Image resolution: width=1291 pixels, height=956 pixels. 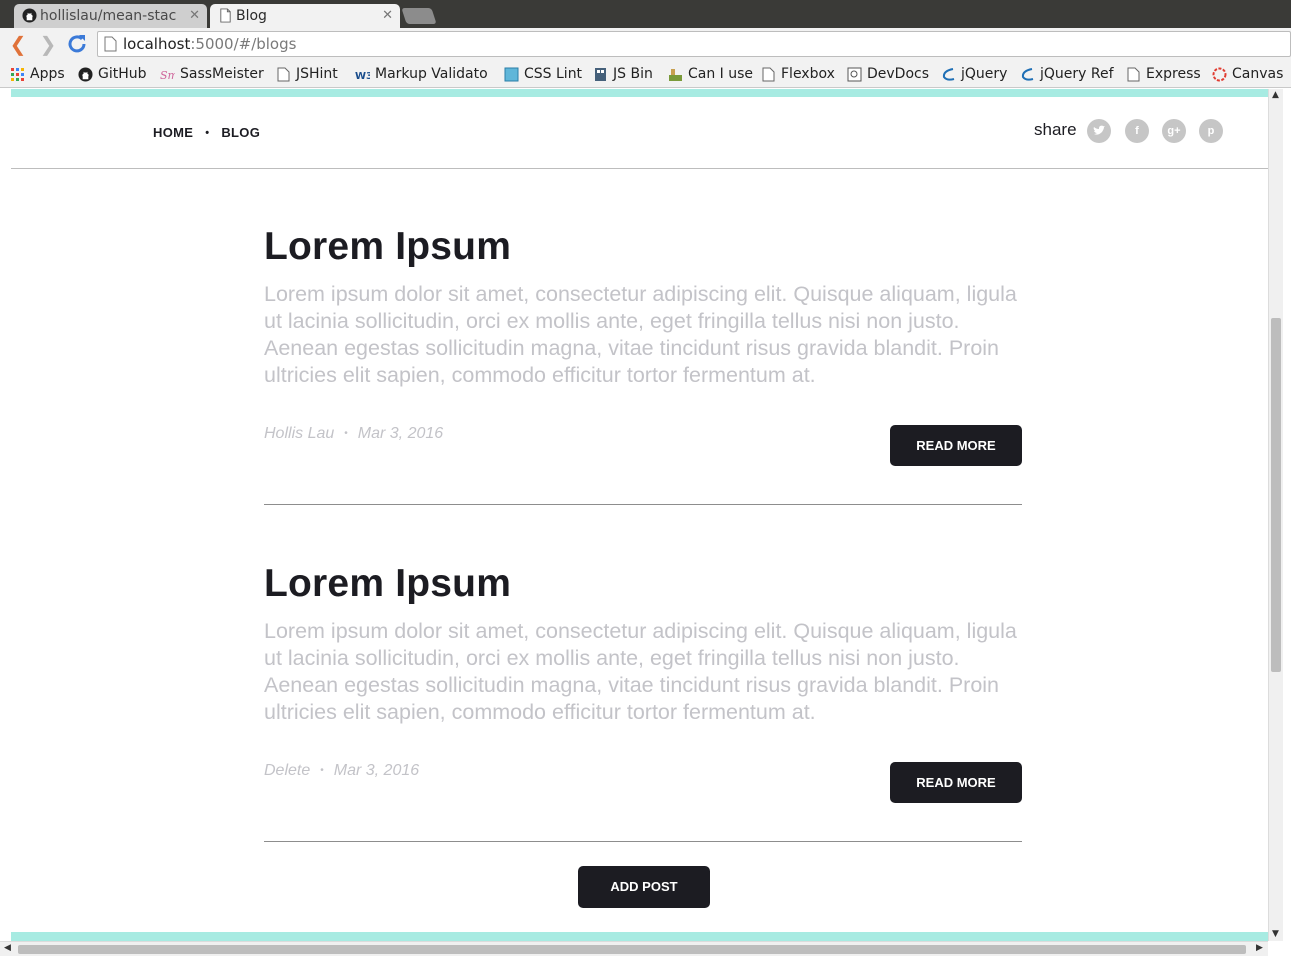 What do you see at coordinates (553, 74) in the screenshot?
I see `bookmark-label: CSS Lint` at bounding box center [553, 74].